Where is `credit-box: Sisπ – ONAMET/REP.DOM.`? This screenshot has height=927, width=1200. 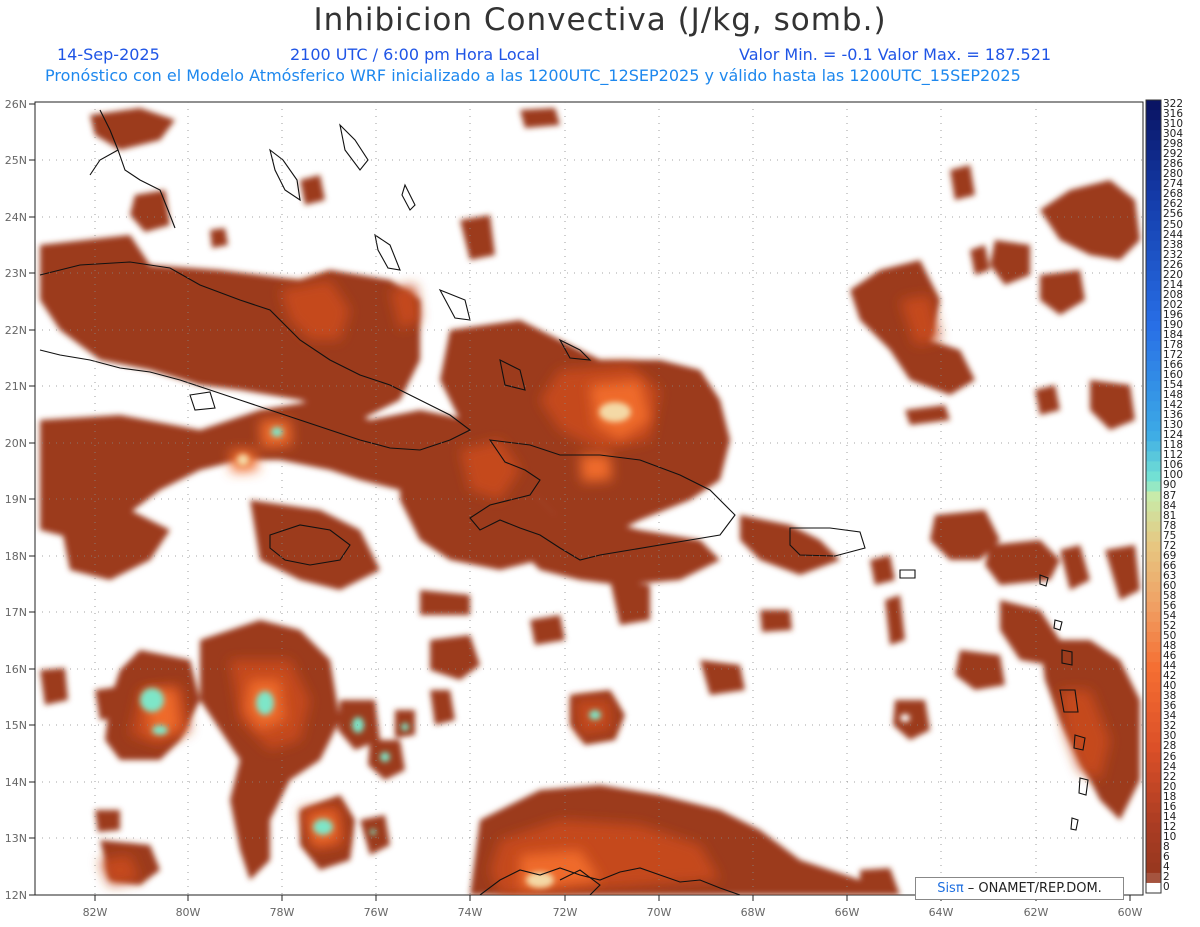
credit-box: Sisπ – ONAMET/REP.DOM. is located at coordinates (1019, 888).